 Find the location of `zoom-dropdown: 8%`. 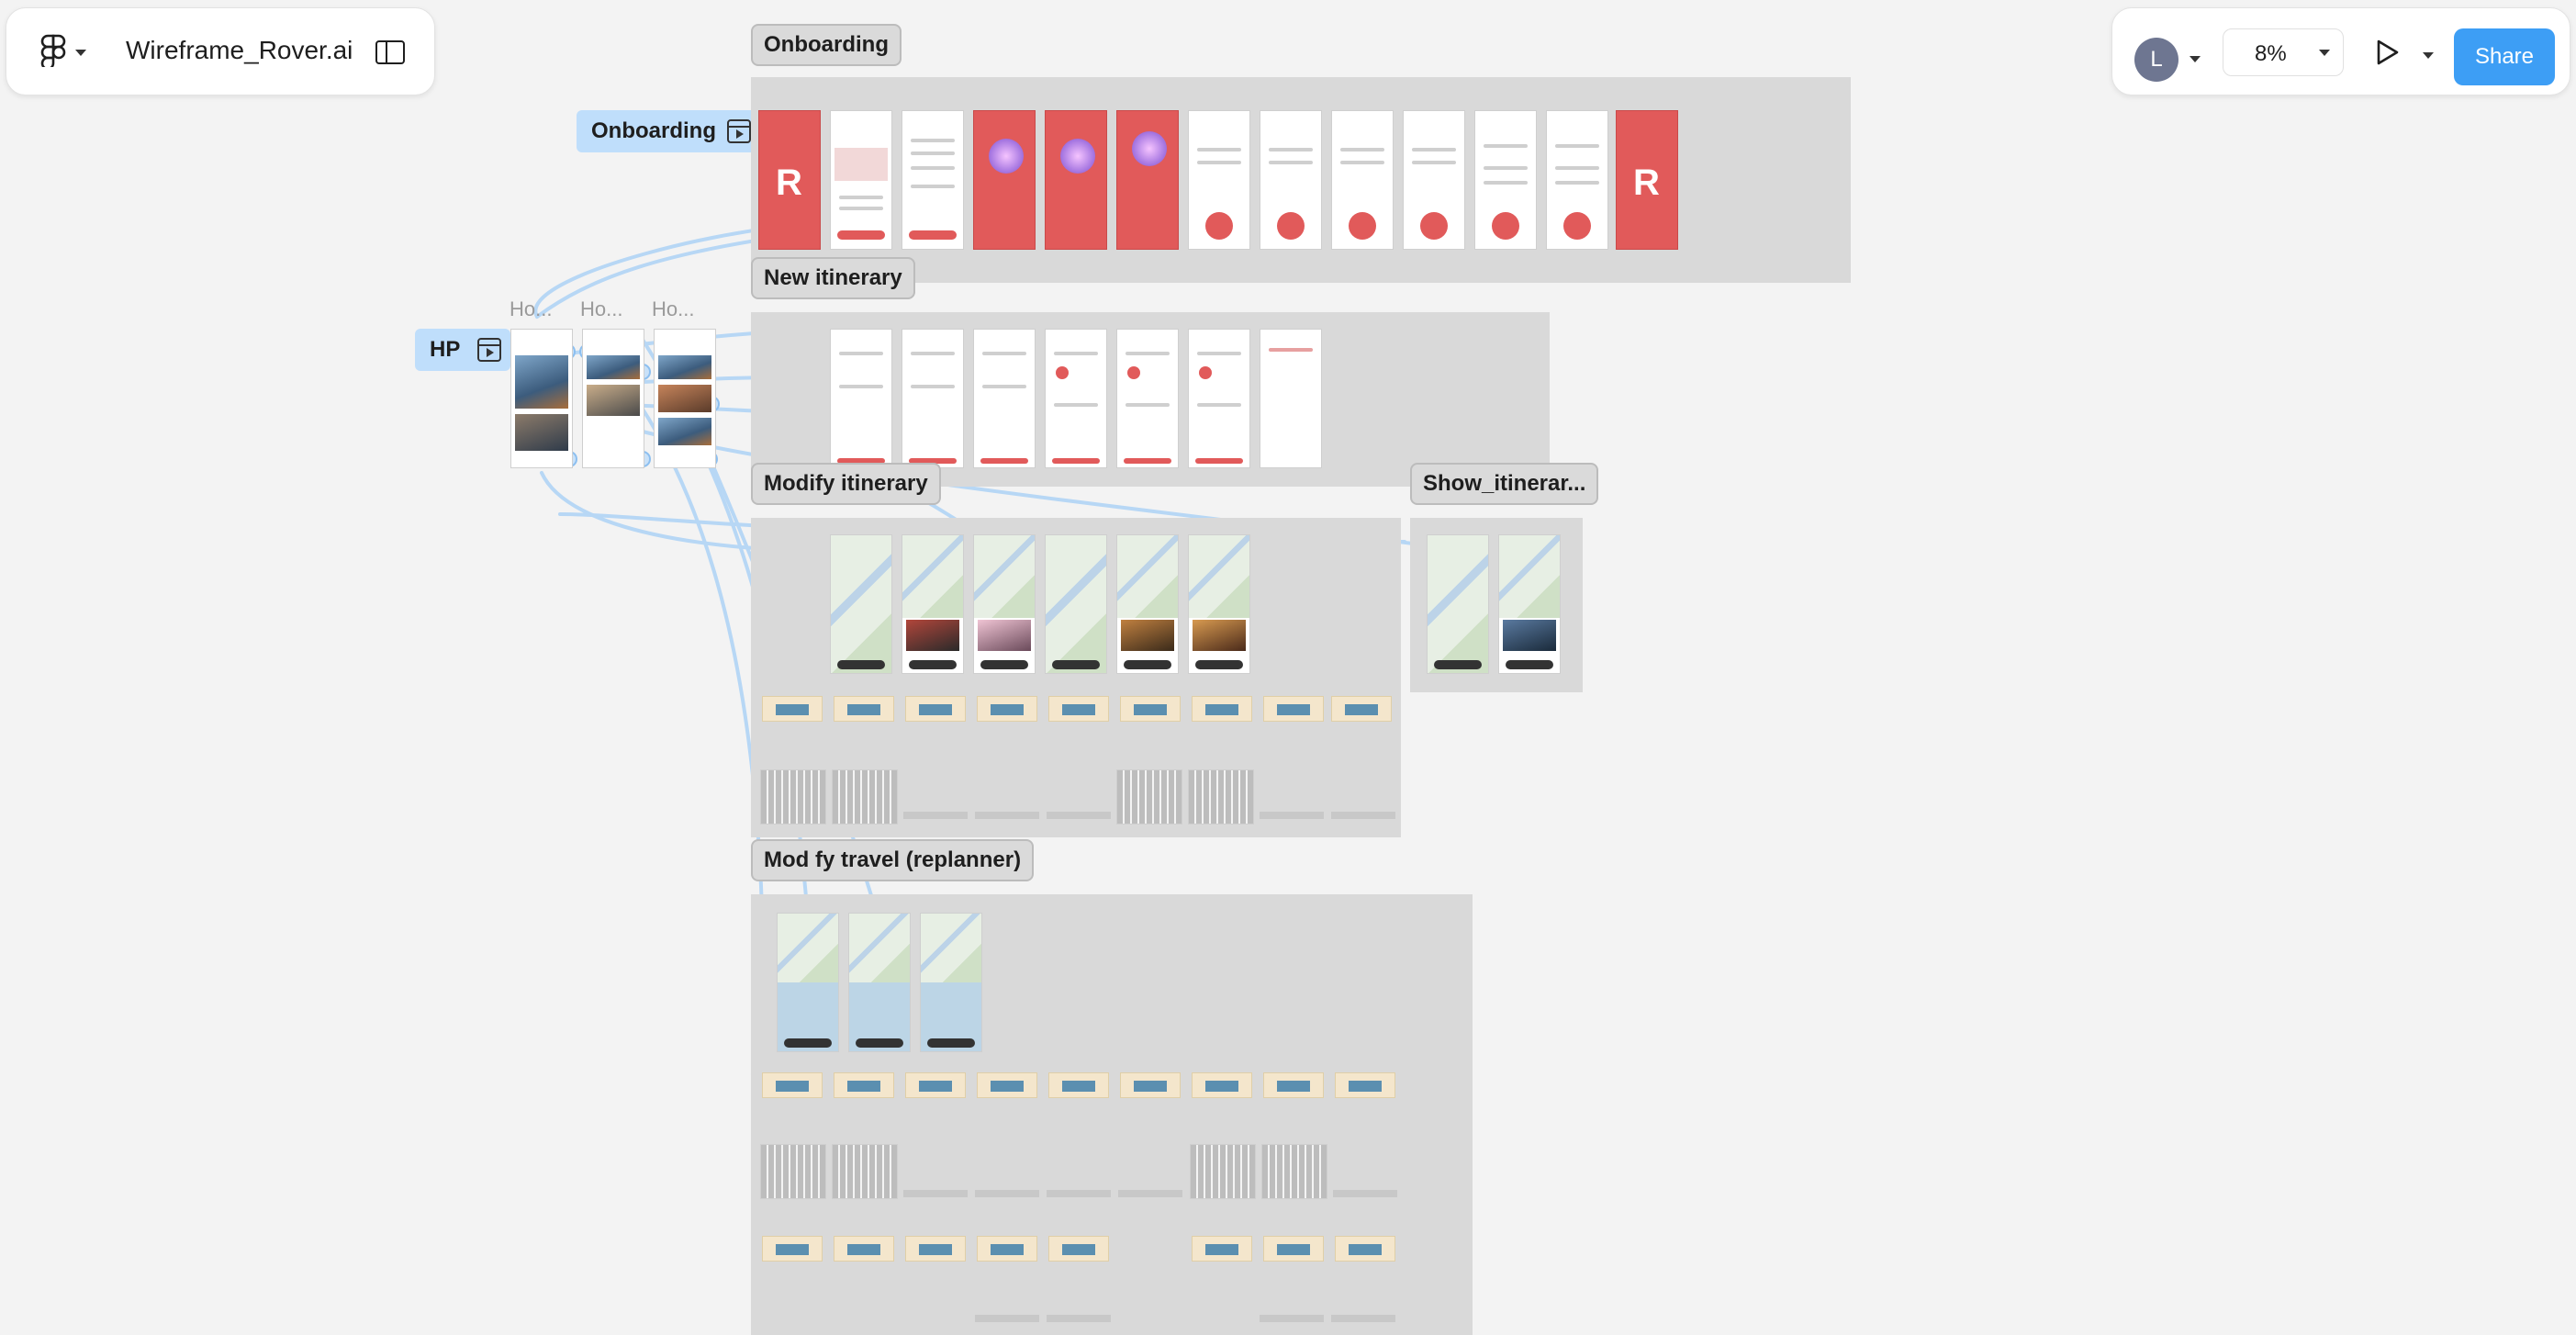

zoom-dropdown: 8% is located at coordinates (2283, 52).